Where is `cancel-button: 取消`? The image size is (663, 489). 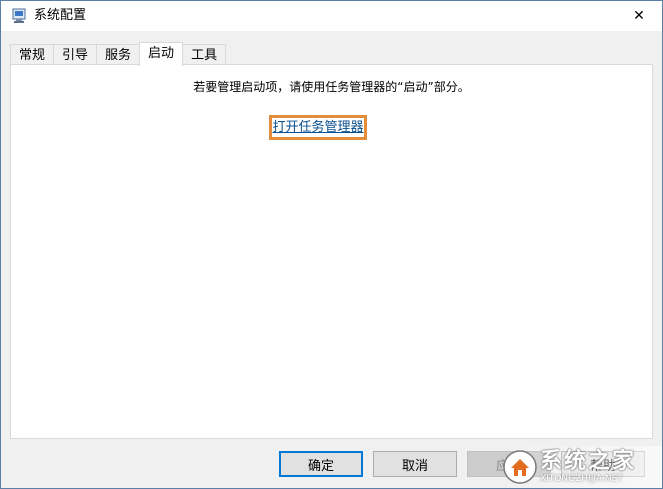 cancel-button: 取消 is located at coordinates (415, 464).